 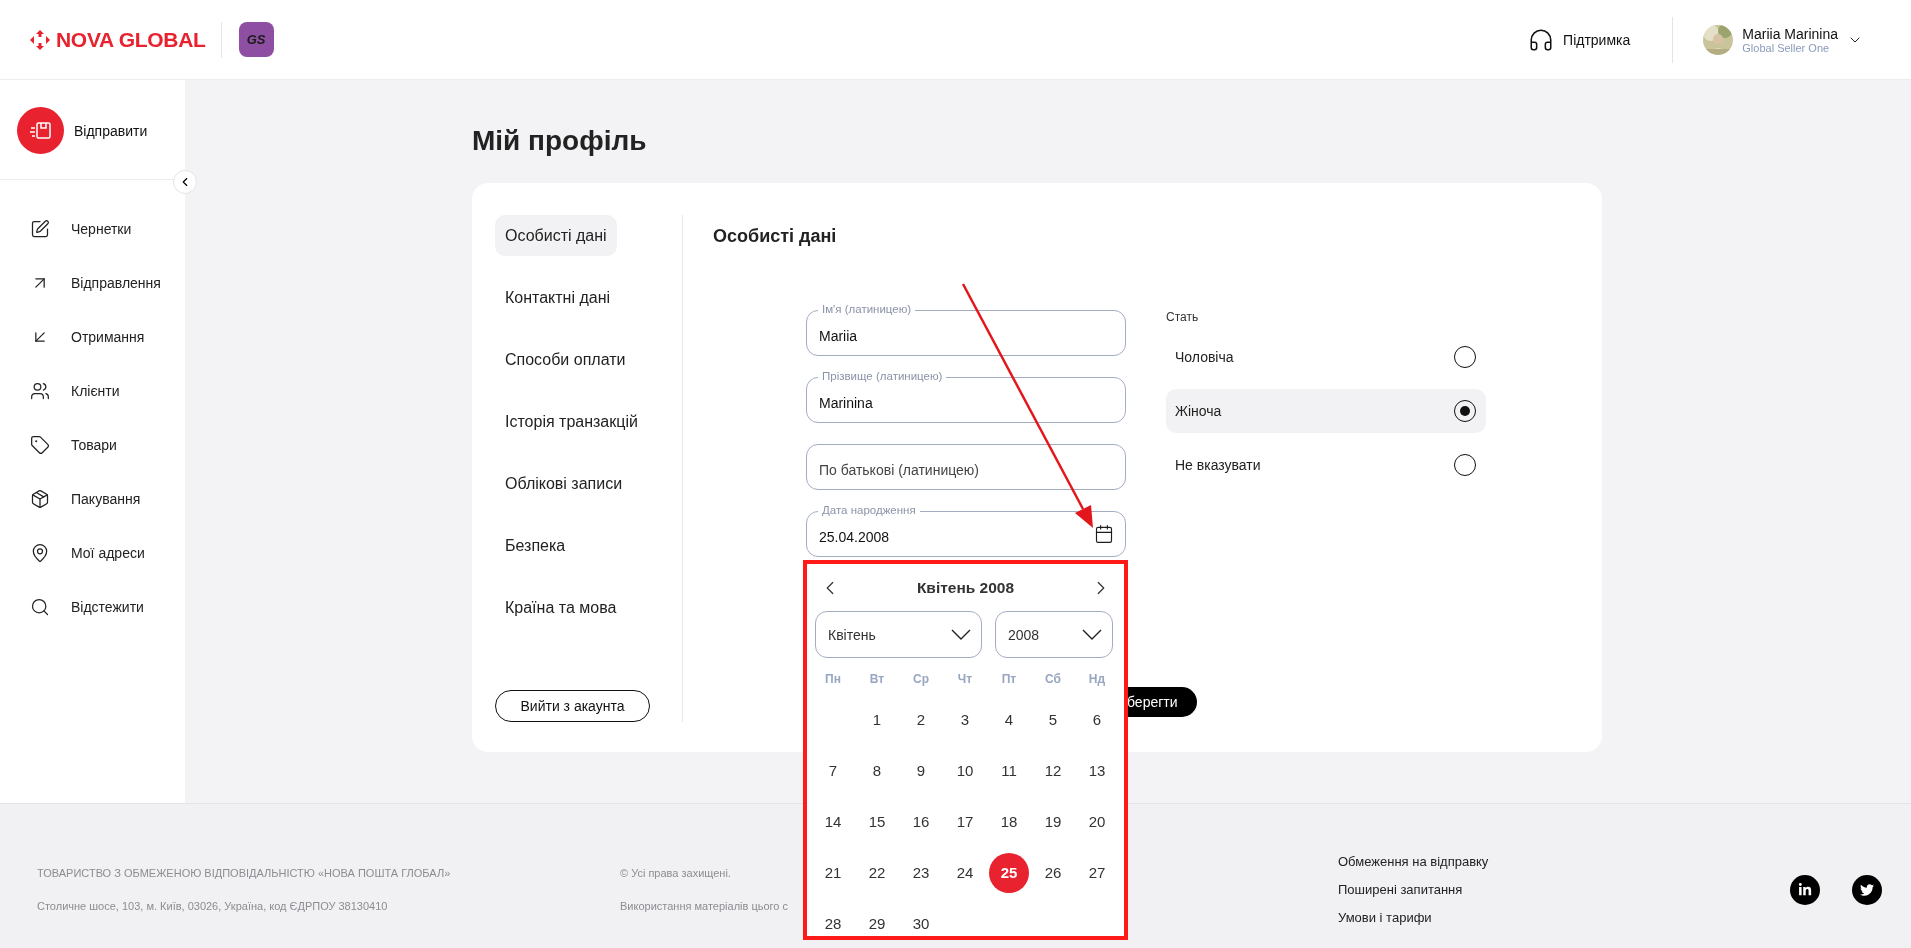 What do you see at coordinates (40, 499) in the screenshot?
I see `box-icon` at bounding box center [40, 499].